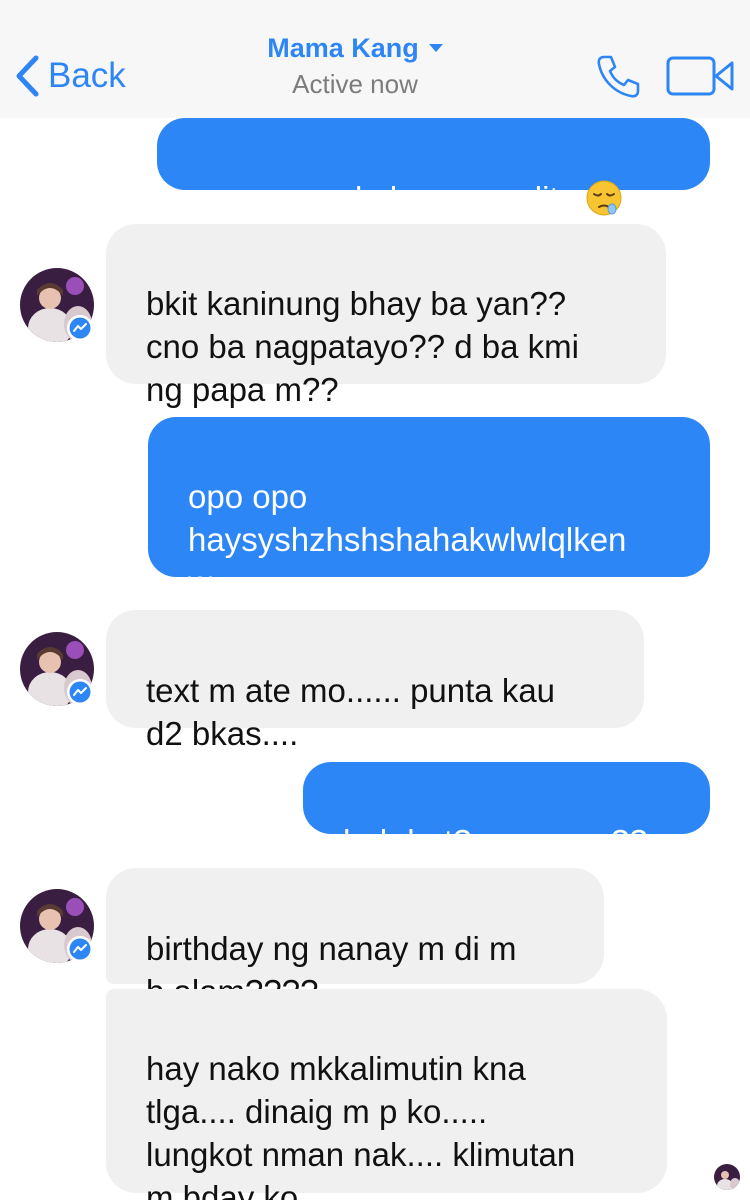 The image size is (750, 1200). Describe the element at coordinates (388, 198) in the screenshot. I see `message-text: manggugulo lang yun dito` at that location.